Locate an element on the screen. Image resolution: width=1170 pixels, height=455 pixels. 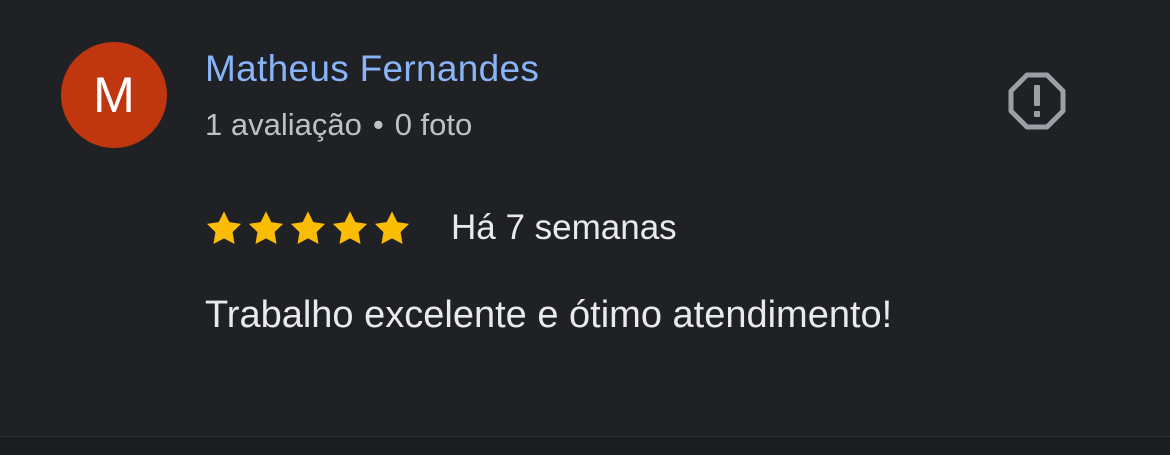
reviews-count: 1 avaliação is located at coordinates (283, 124).